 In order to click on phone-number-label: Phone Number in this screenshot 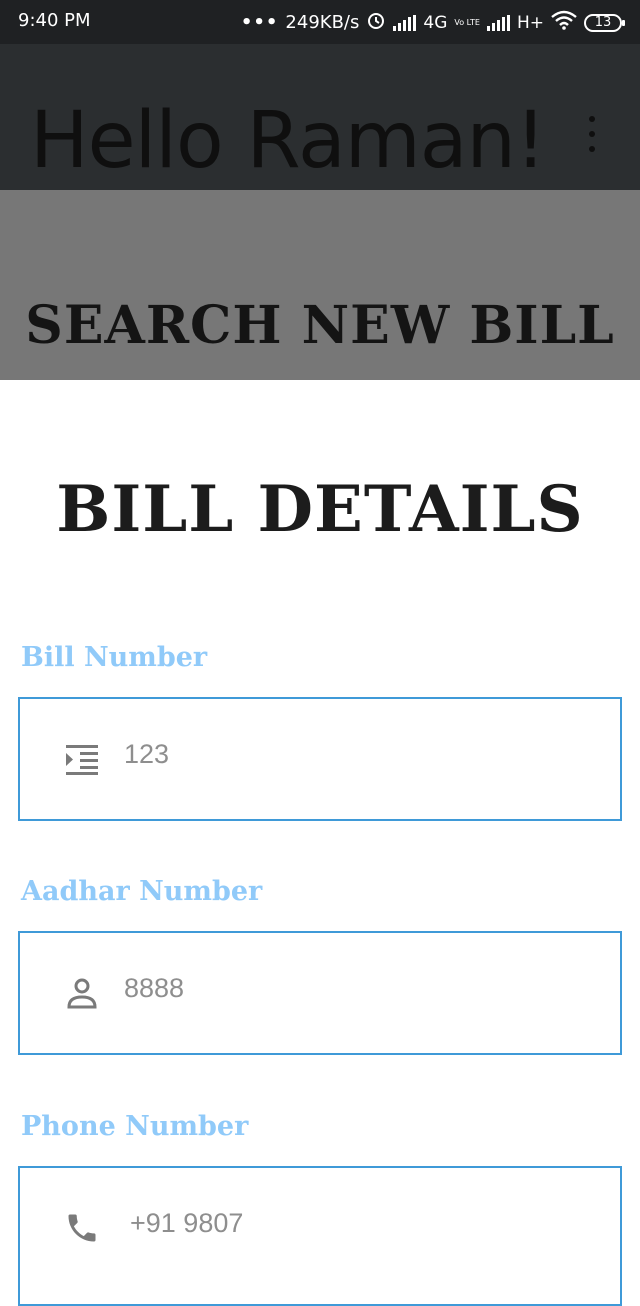, I will do `click(135, 1126)`.